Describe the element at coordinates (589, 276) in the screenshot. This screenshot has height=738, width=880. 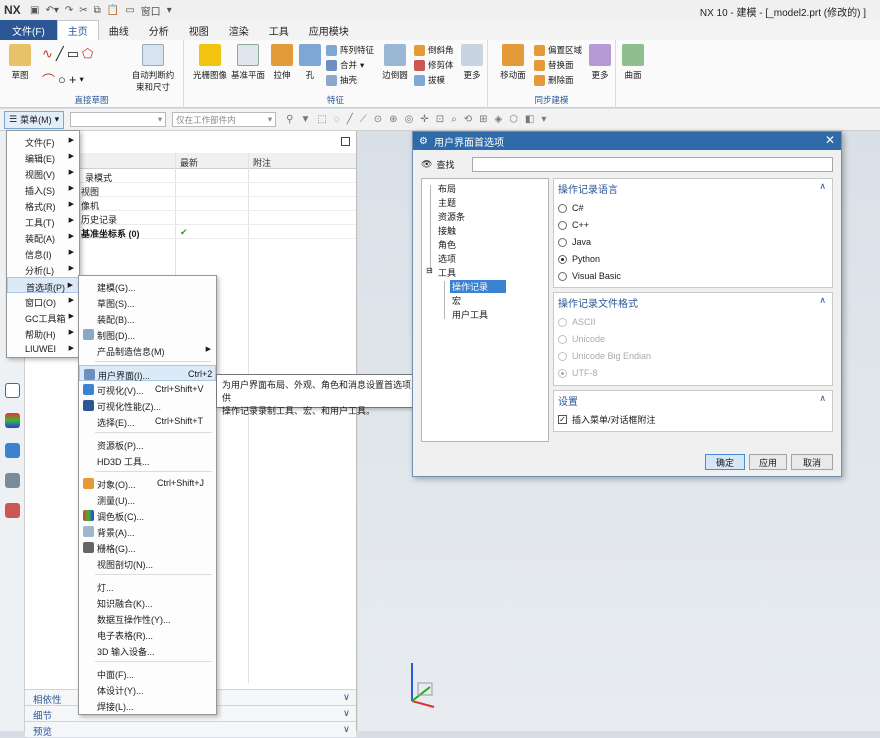
I see `radio-visual-basic: Visual Basic` at that location.